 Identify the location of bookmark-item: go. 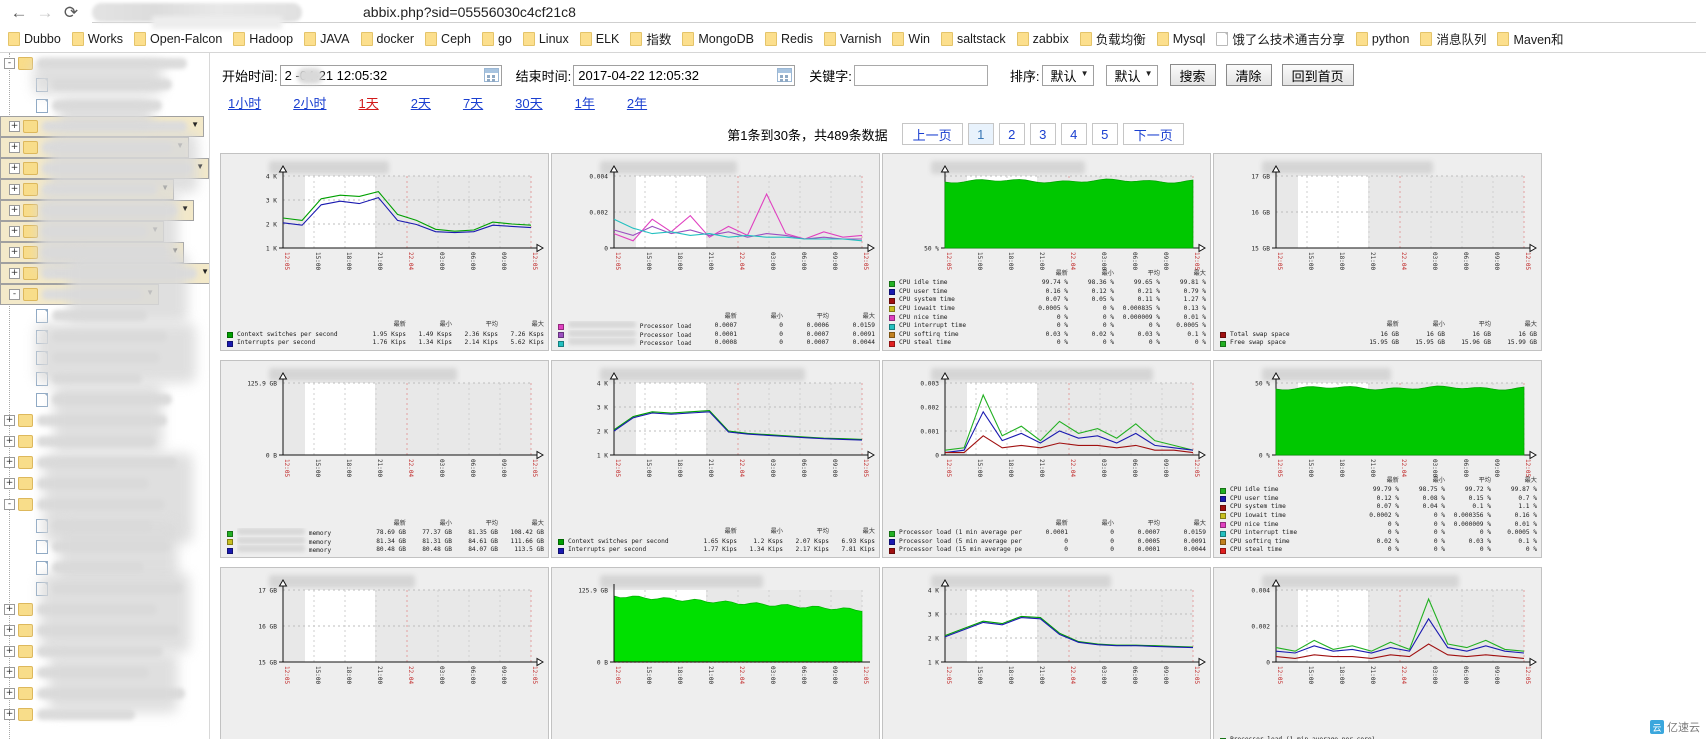
(498, 39).